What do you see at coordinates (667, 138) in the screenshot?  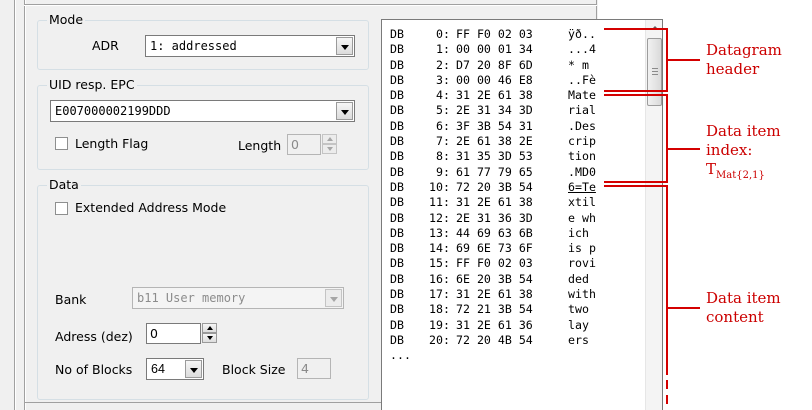 I see `index-bracket-vertical` at bounding box center [667, 138].